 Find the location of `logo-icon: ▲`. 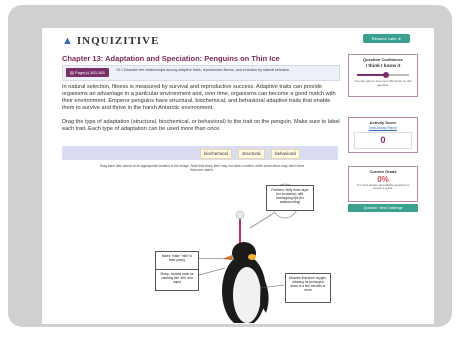

logo-icon: ▲ is located at coordinates (68, 41).